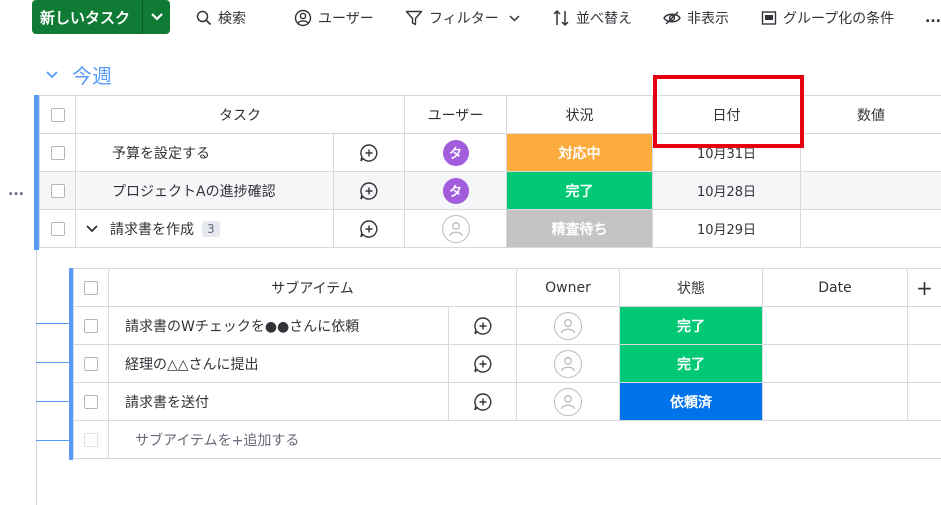  I want to click on task-name: 予算を設定する, so click(204, 152).